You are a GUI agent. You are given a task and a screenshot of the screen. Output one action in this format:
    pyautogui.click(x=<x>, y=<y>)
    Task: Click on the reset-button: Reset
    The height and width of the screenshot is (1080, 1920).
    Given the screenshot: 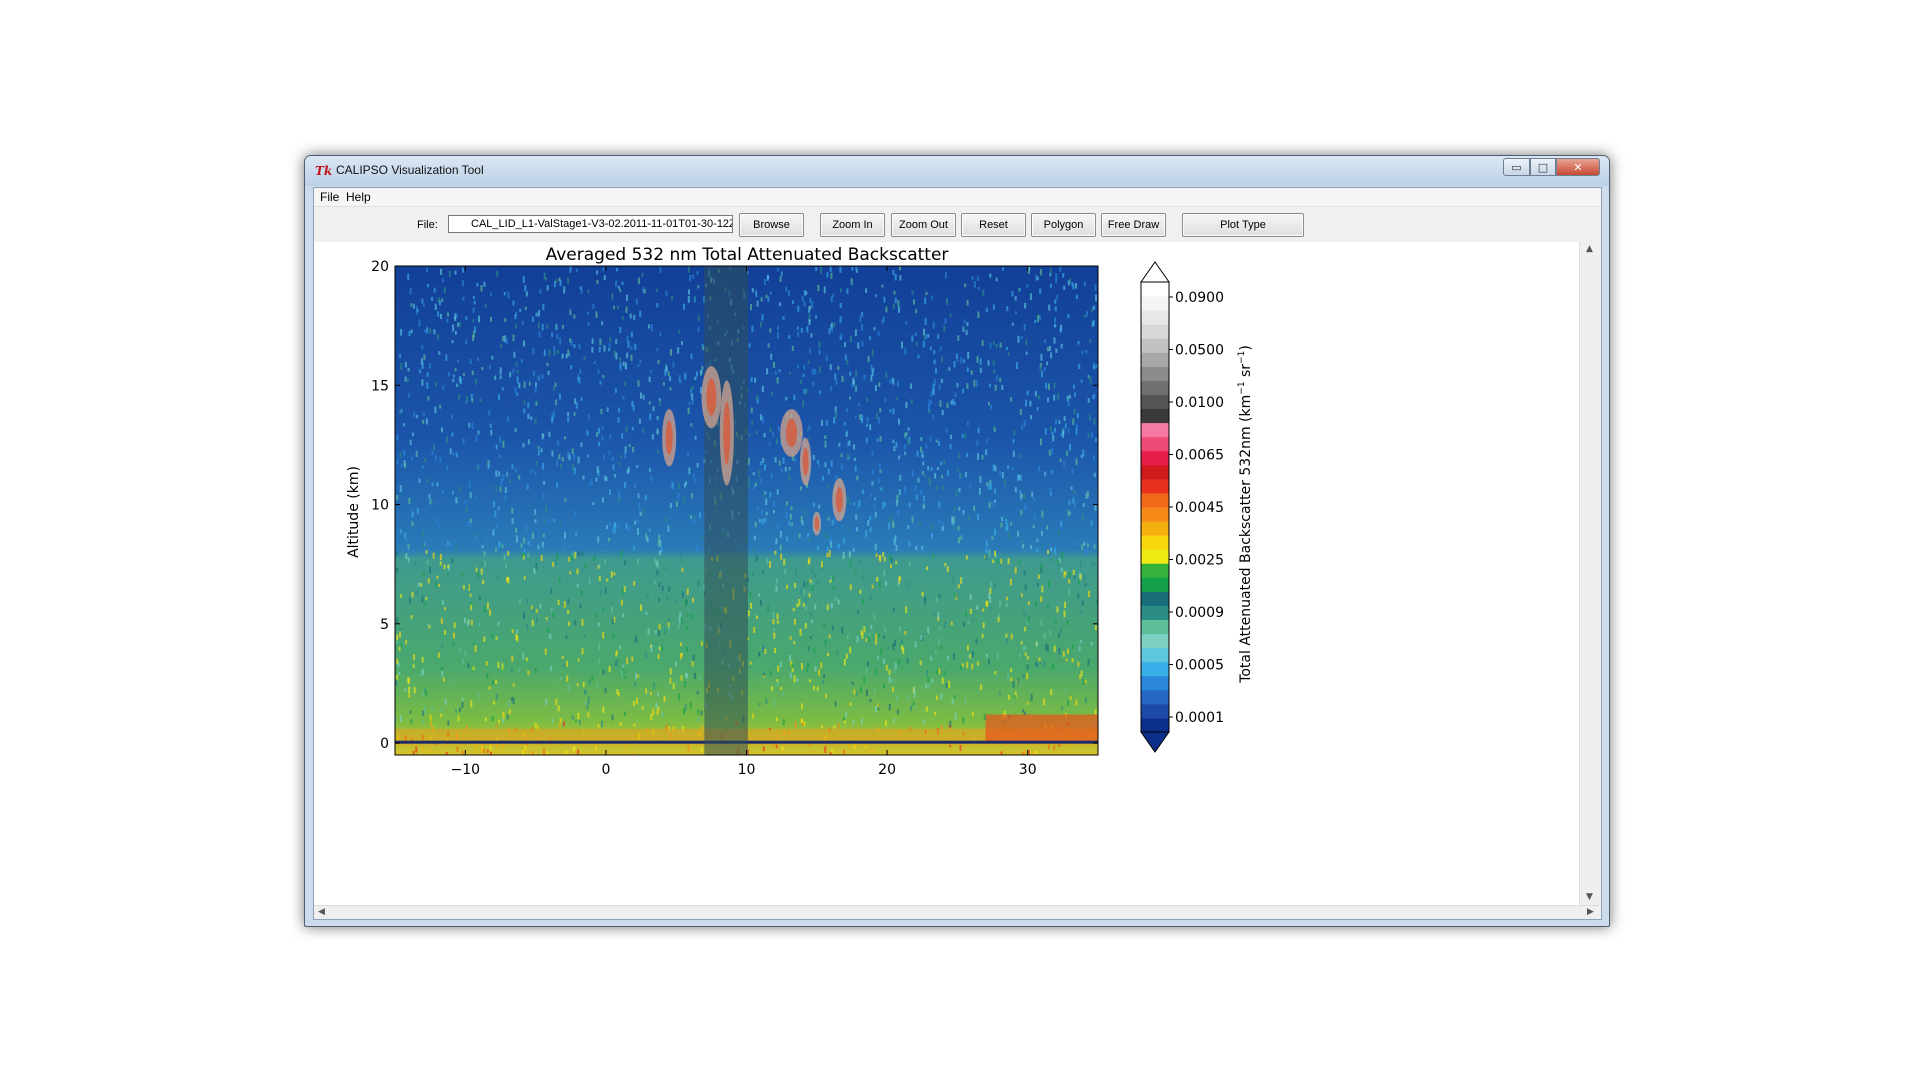 What is the action you would take?
    pyautogui.click(x=993, y=225)
    